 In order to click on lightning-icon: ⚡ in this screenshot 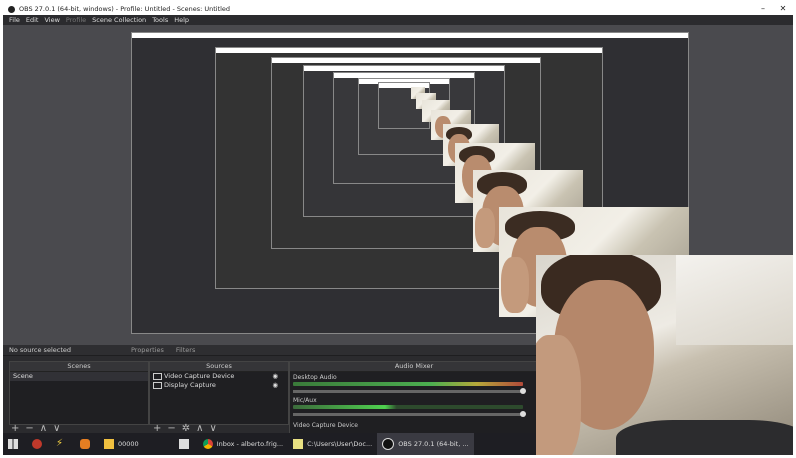, I will do `click(60, 443)`.